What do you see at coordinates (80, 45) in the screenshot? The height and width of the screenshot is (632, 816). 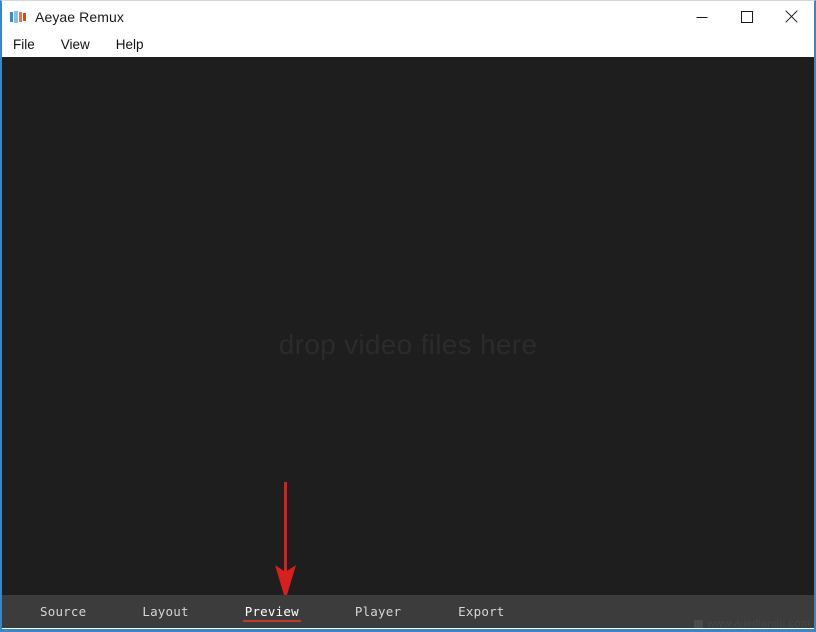 I see `menu-item-view: View` at bounding box center [80, 45].